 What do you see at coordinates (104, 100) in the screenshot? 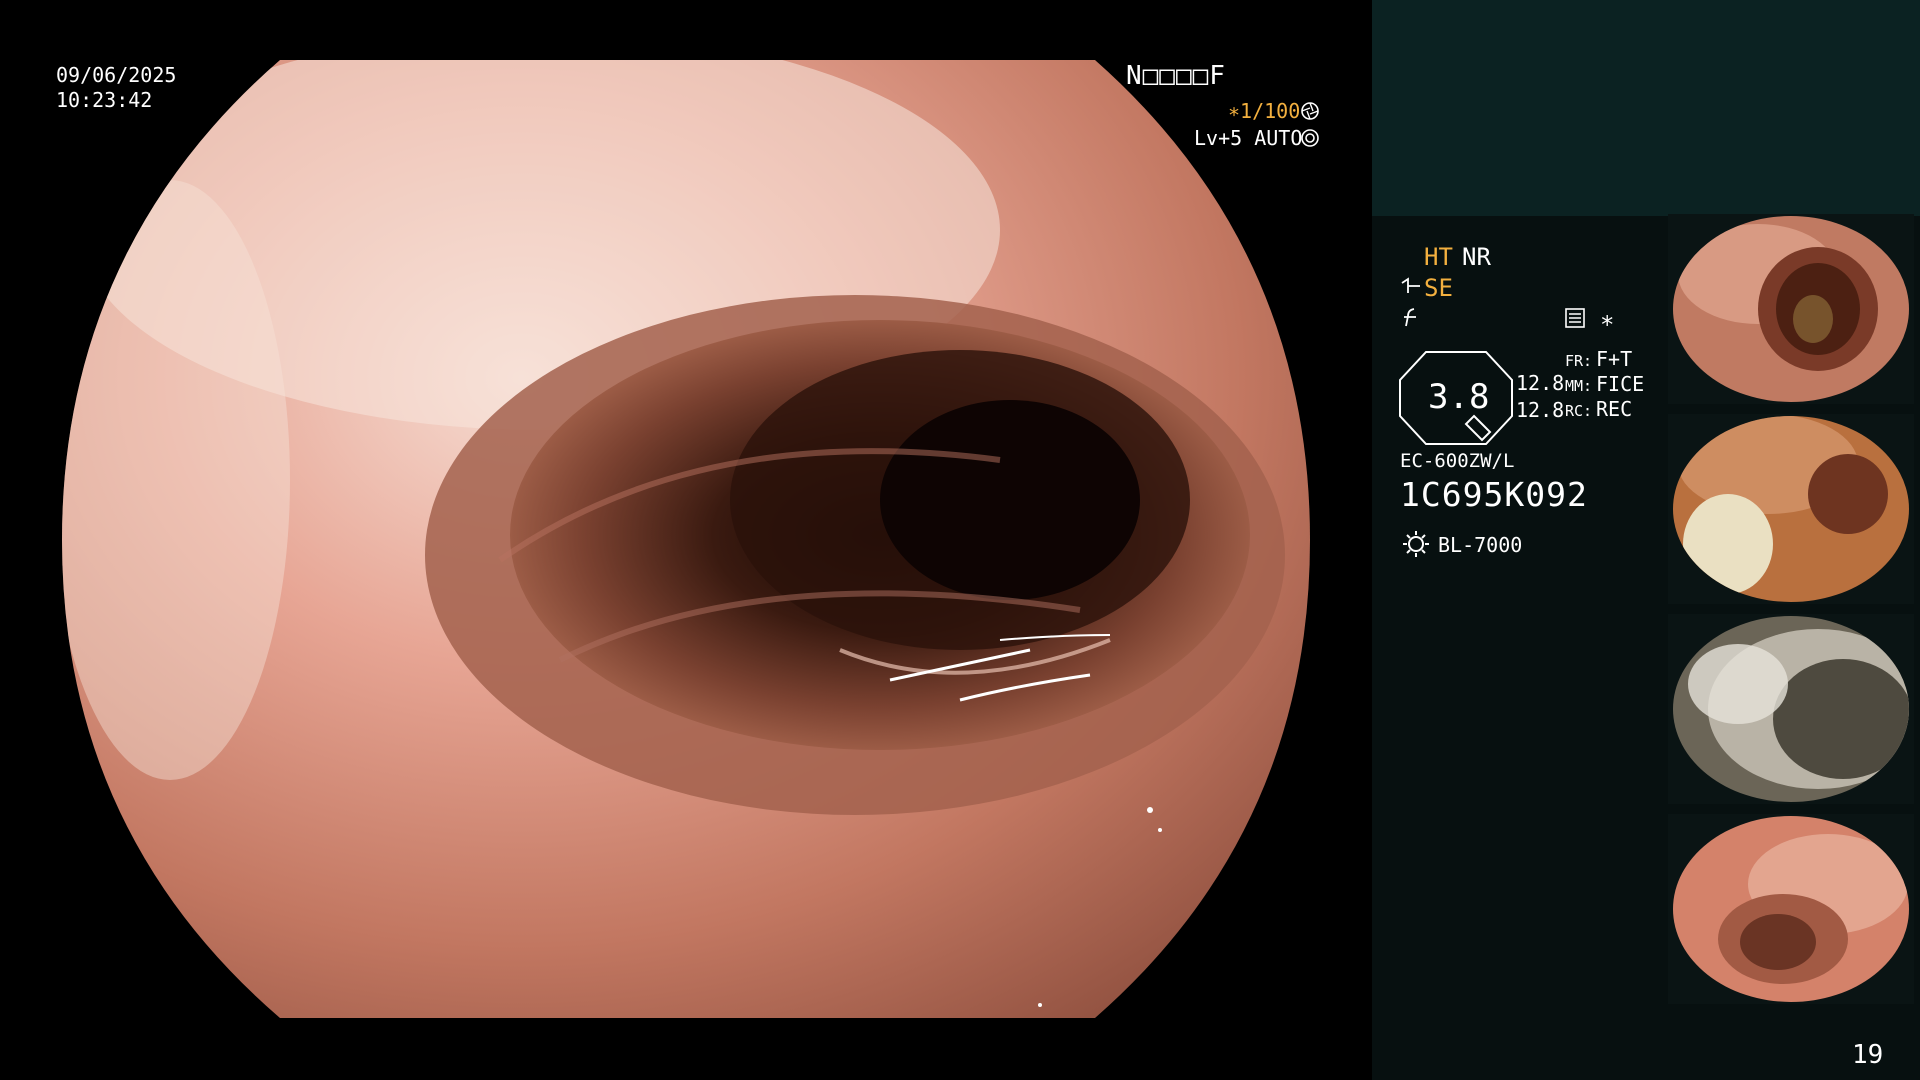
I see `time-display: 10:23:42` at bounding box center [104, 100].